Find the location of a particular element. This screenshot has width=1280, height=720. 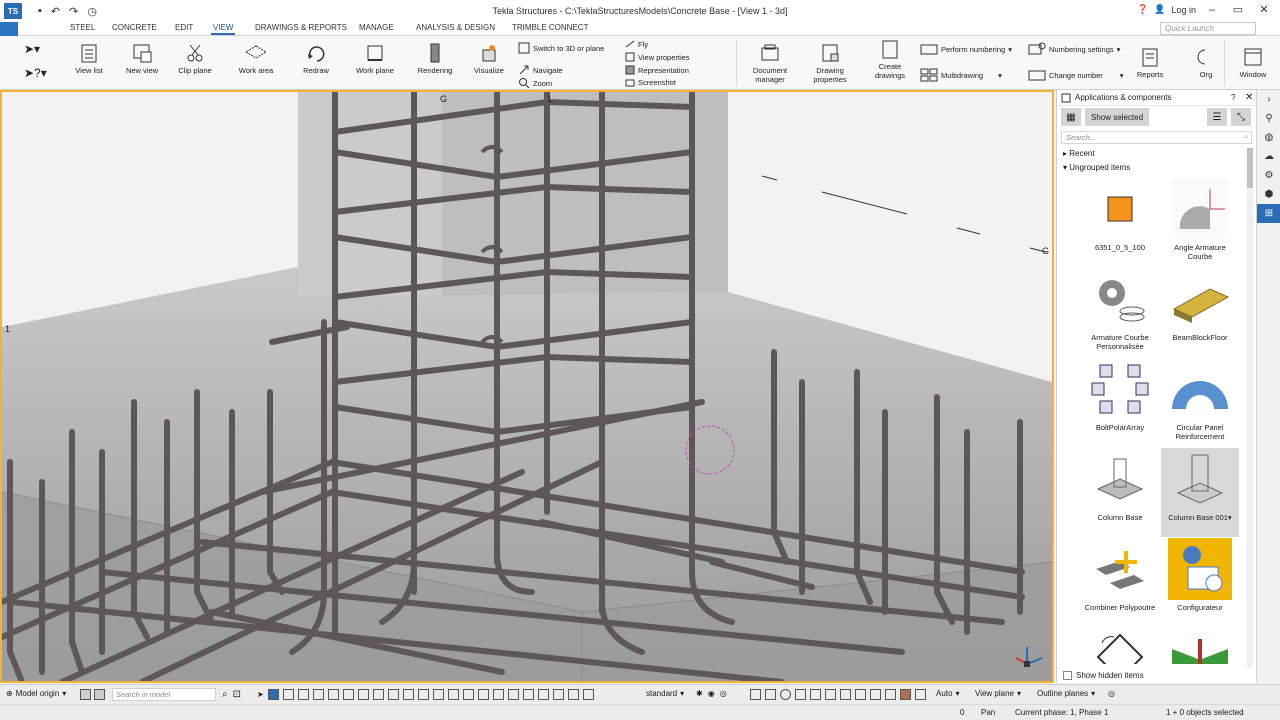

select-arrow-icon: ➤ is located at coordinates (260, 694).